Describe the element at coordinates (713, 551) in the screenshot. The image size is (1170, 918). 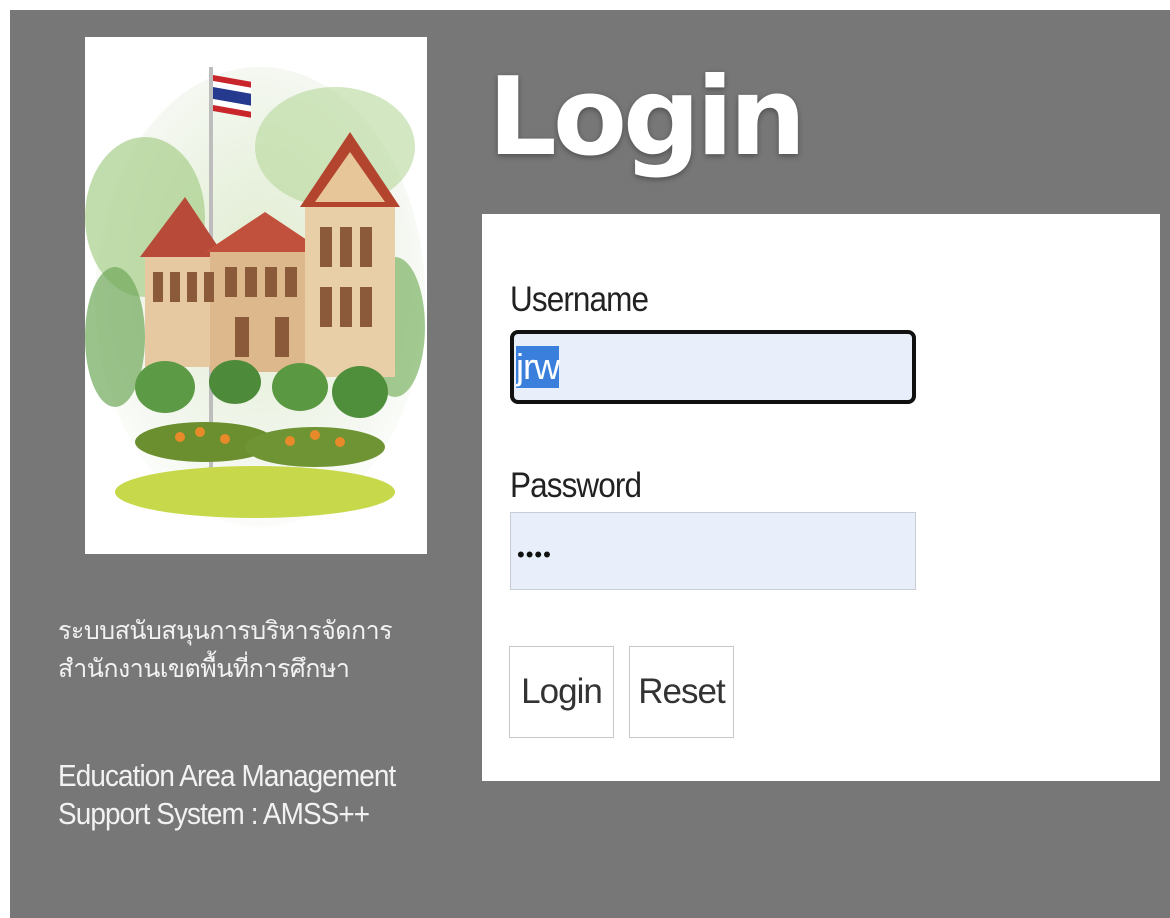
I see `password-input` at that location.